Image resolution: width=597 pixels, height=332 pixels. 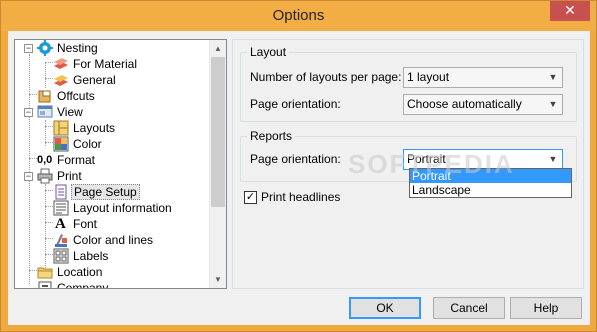 I want to click on tree-item-labels: Labels, so click(x=110, y=256).